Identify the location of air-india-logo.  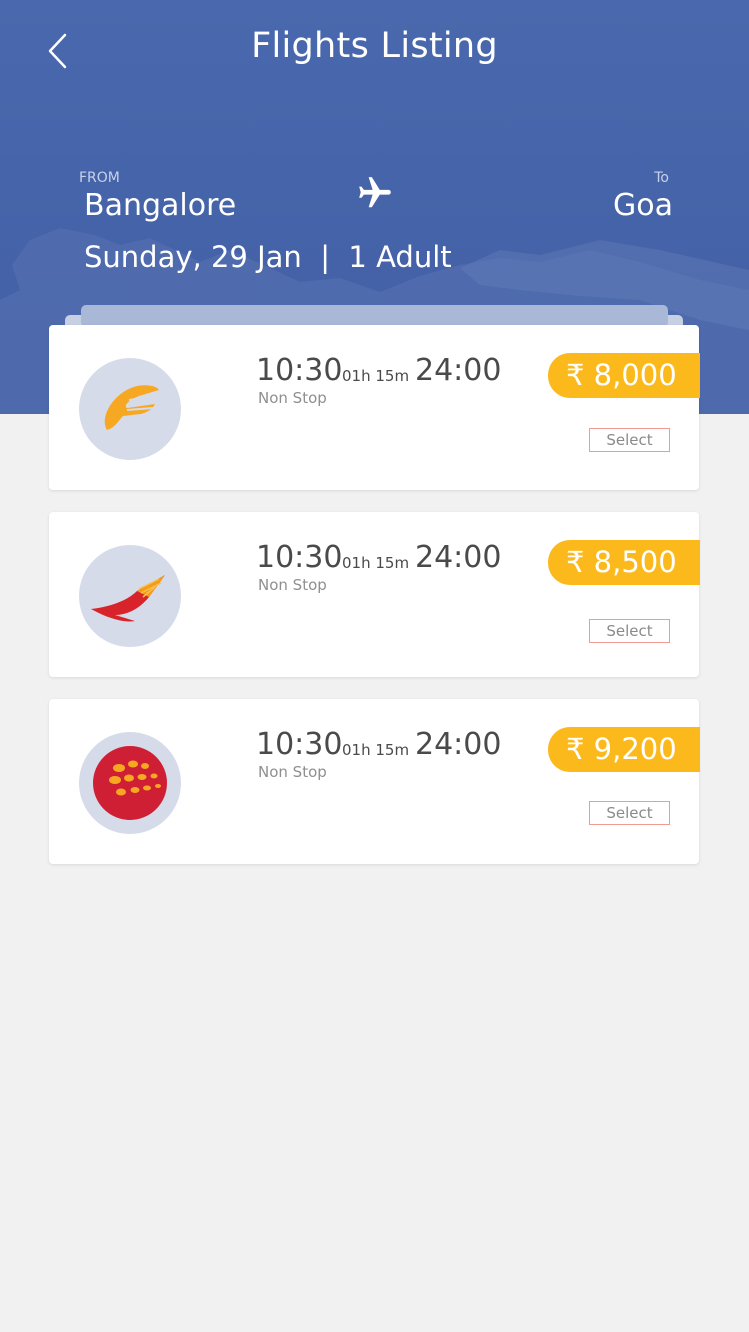
(130, 596).